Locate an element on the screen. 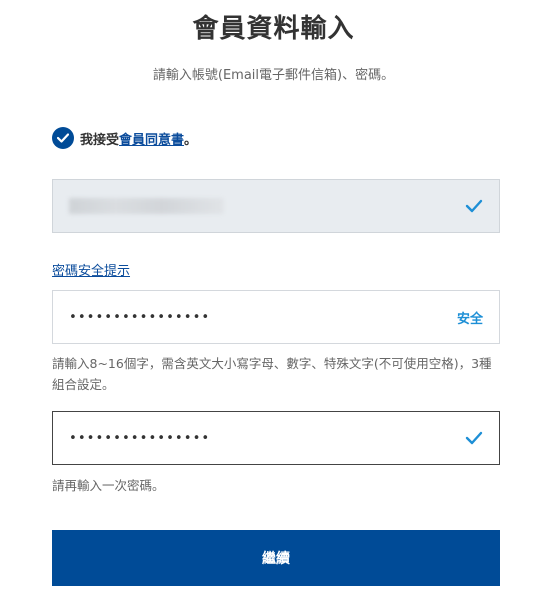  agreement-text: 我接受會員同意書。 is located at coordinates (138, 138).